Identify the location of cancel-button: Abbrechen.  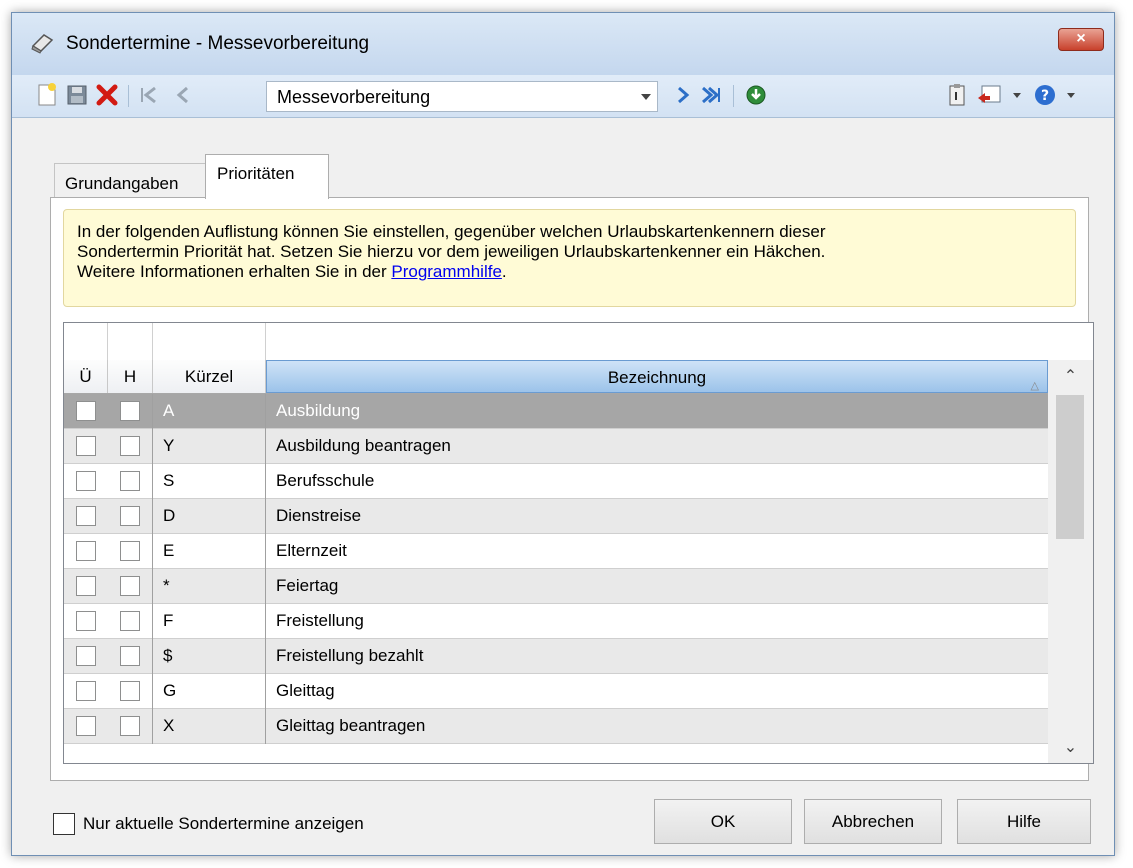
(873, 821).